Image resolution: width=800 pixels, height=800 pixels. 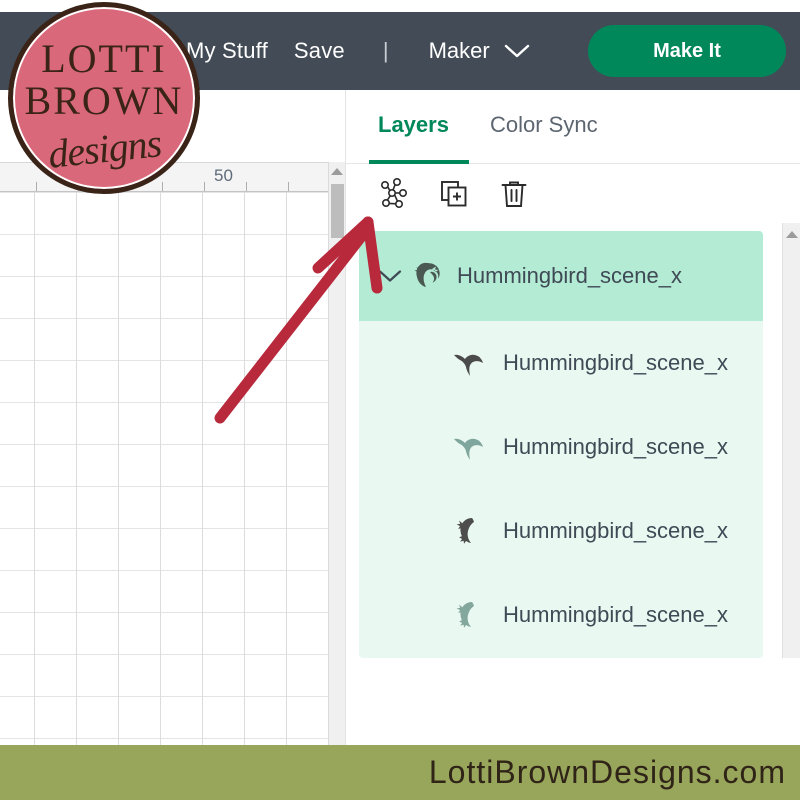 What do you see at coordinates (227, 51) in the screenshot?
I see `my-stuff-link: My Stuff` at bounding box center [227, 51].